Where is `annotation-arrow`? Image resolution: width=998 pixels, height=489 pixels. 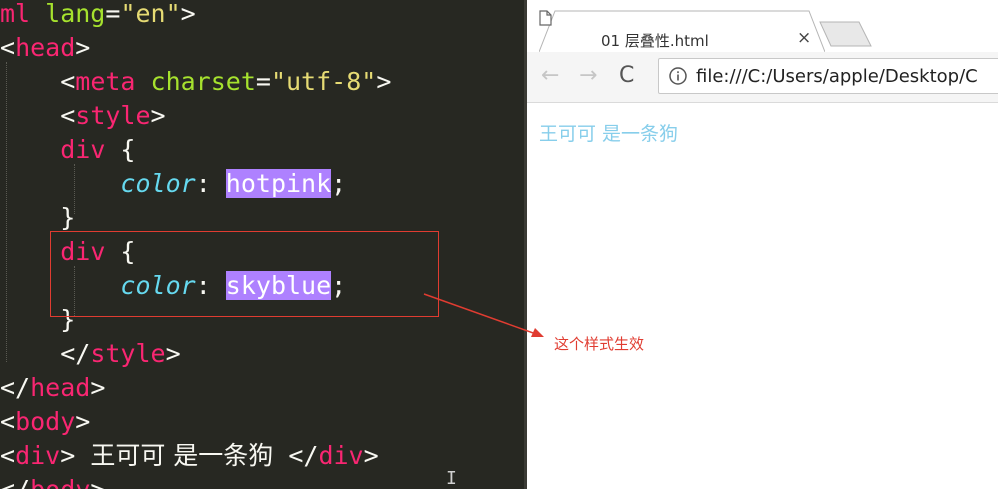 annotation-arrow is located at coordinates (483, 315).